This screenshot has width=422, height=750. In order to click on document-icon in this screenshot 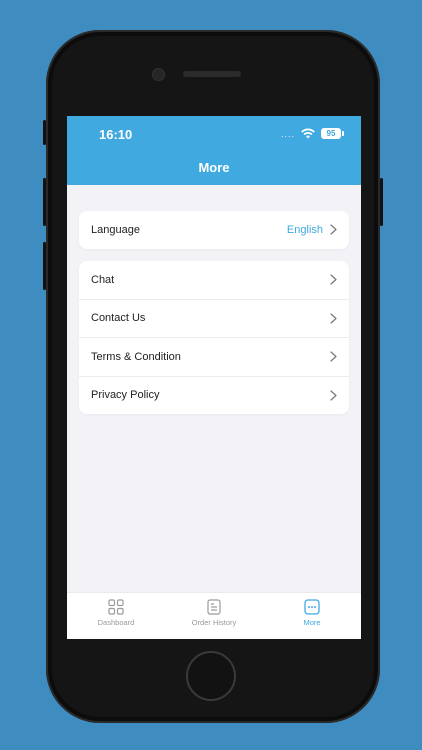, I will do `click(214, 607)`.